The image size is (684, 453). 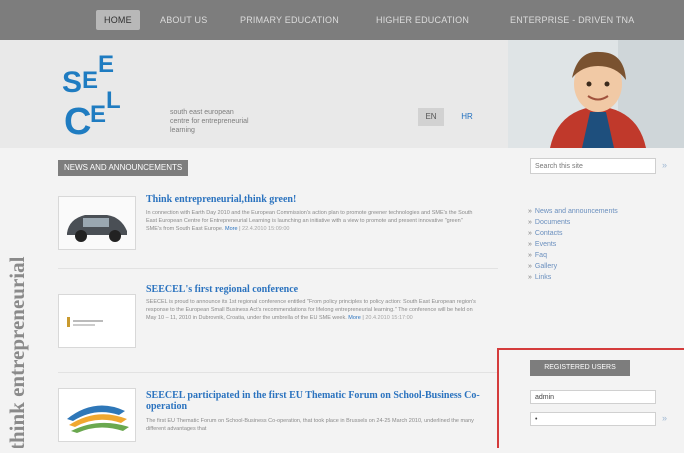 What do you see at coordinates (389, 318) in the screenshot?
I see `news-date: 20.4.2010 15:17:00` at bounding box center [389, 318].